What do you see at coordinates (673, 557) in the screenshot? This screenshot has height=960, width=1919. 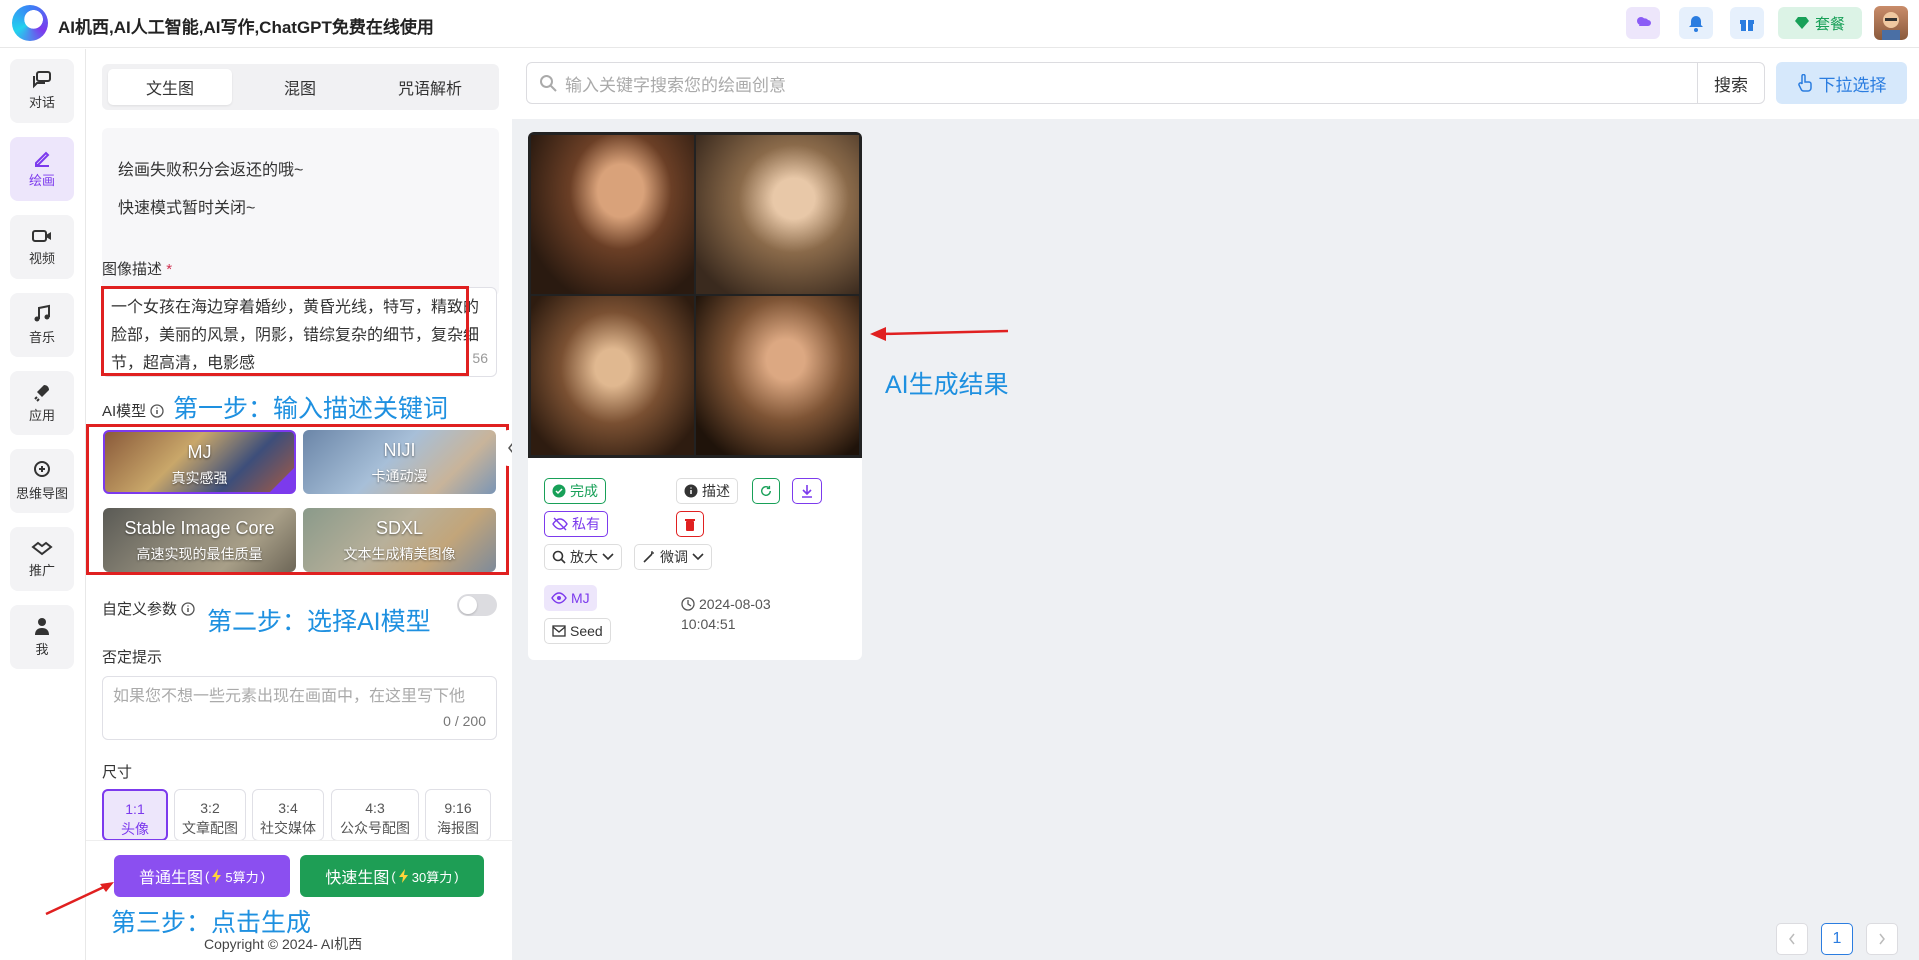 I see `tweak-dropdown: 微调` at bounding box center [673, 557].